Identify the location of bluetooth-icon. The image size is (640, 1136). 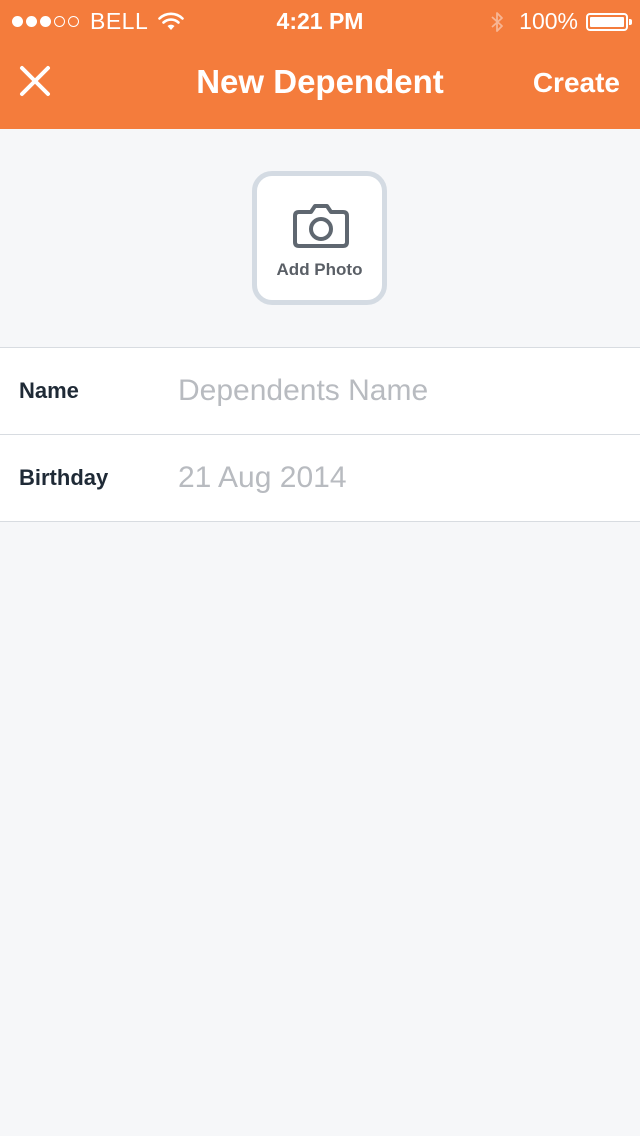
(497, 21).